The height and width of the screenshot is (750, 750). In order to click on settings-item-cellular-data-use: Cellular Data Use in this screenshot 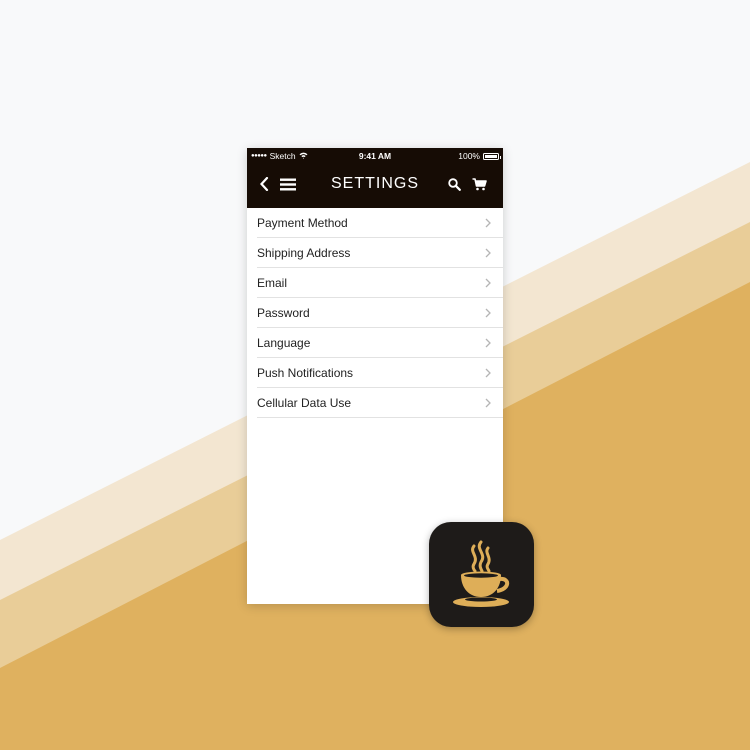, I will do `click(375, 403)`.